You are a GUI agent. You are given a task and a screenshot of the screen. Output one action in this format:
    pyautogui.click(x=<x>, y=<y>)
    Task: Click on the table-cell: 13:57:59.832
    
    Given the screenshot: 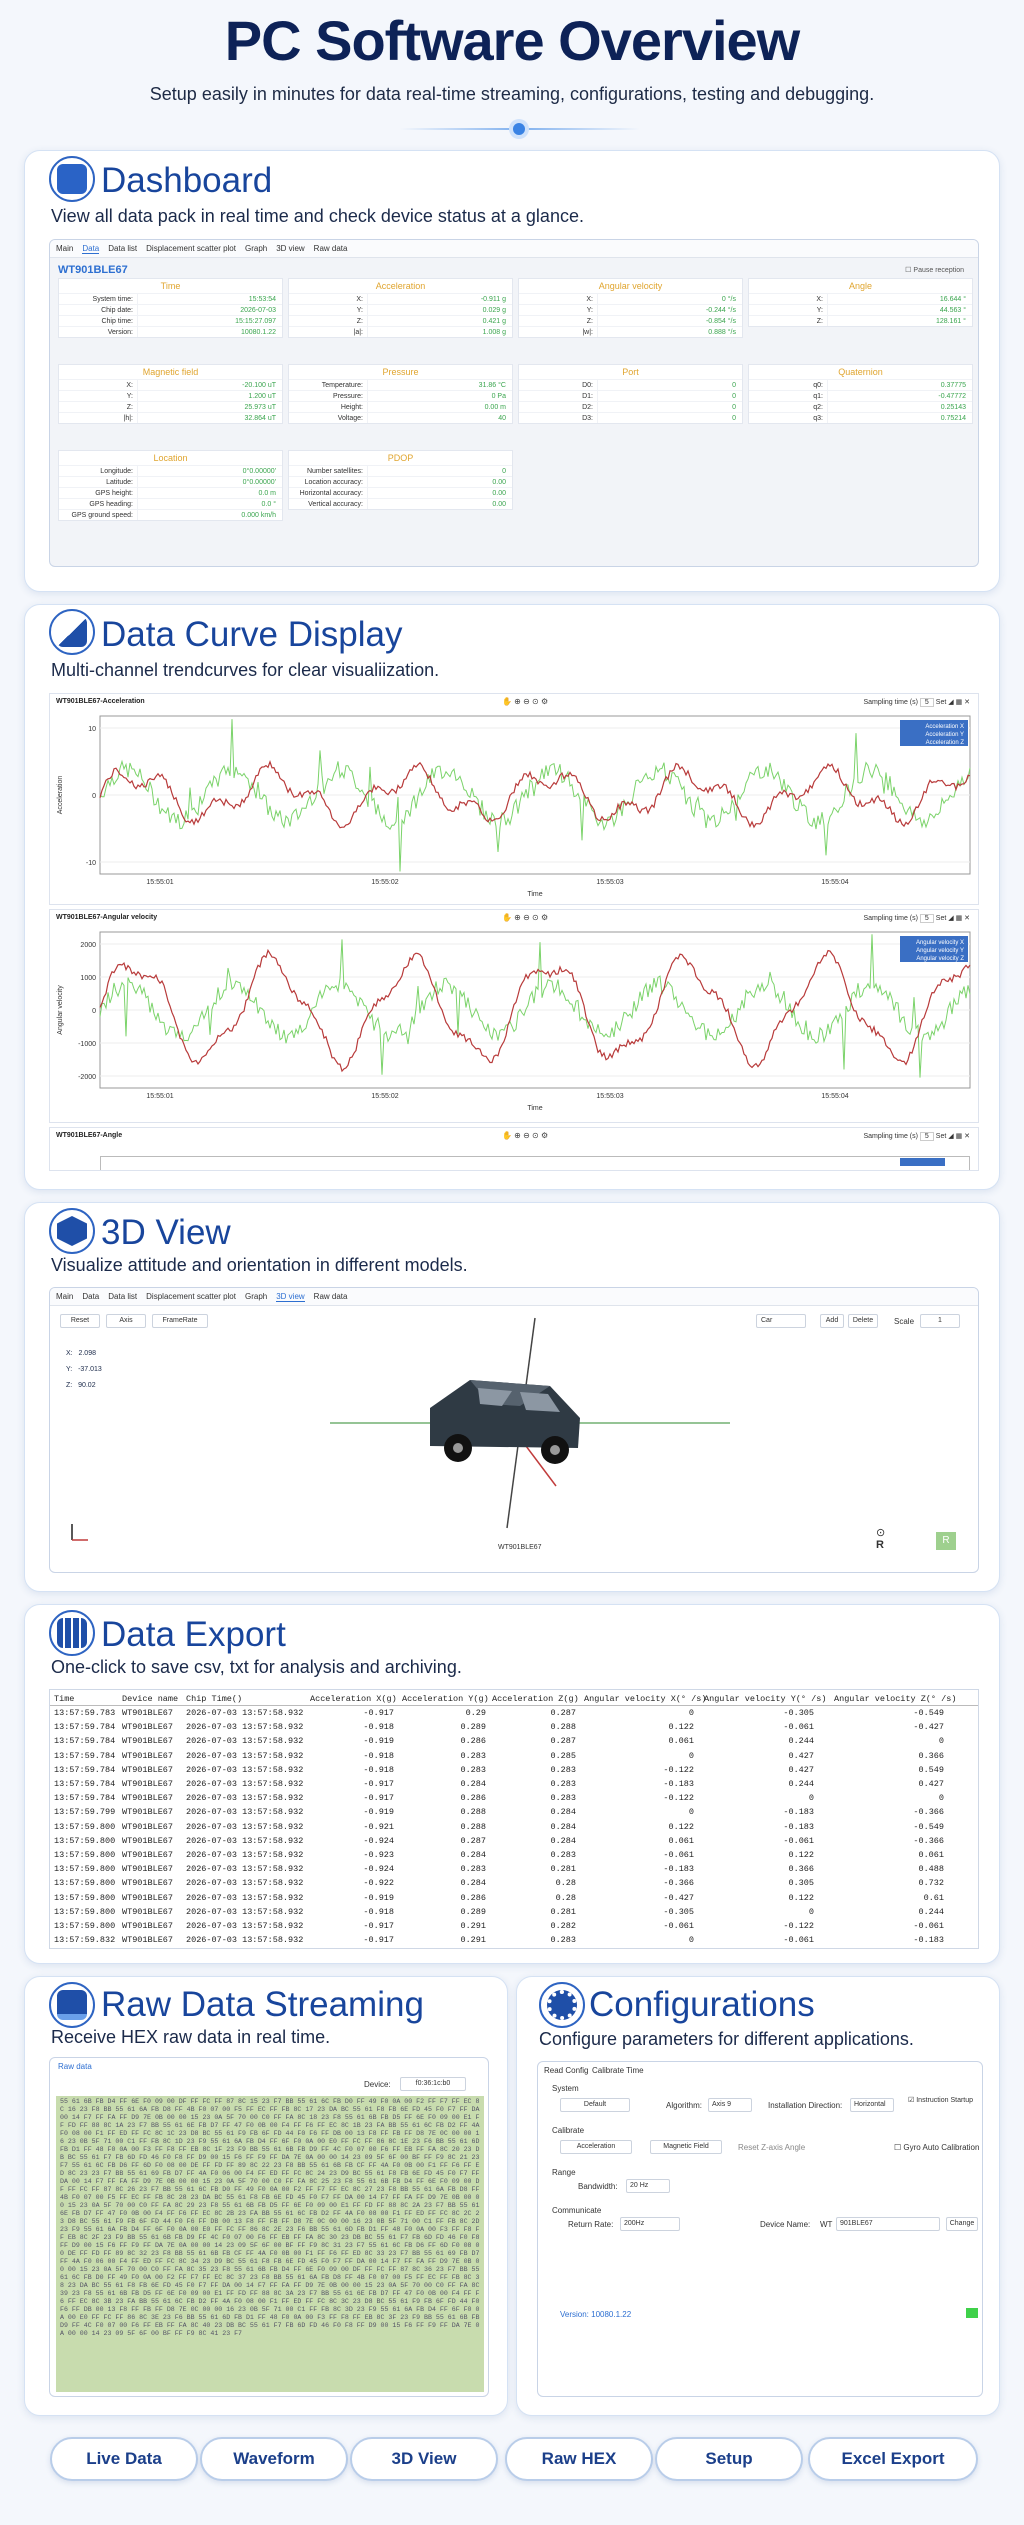 What is the action you would take?
    pyautogui.click(x=85, y=1940)
    